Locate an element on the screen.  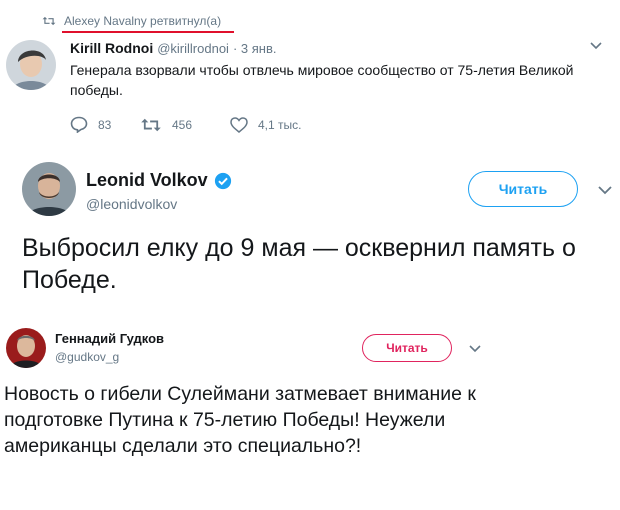
author-handle: @kirillrodnoi is located at coordinates (193, 48).